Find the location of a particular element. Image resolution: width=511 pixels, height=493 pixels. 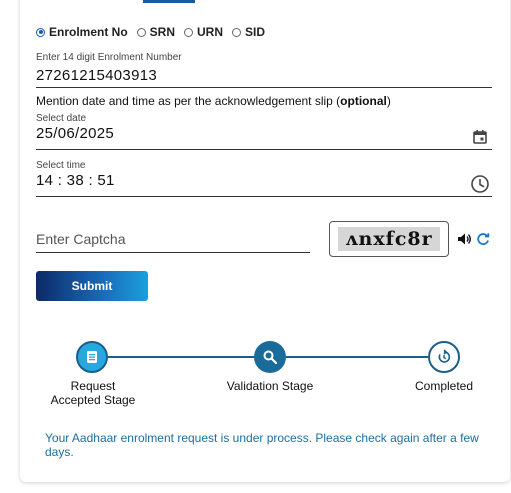

time-field: Select time 14 : 38 : 51 is located at coordinates (264, 178).